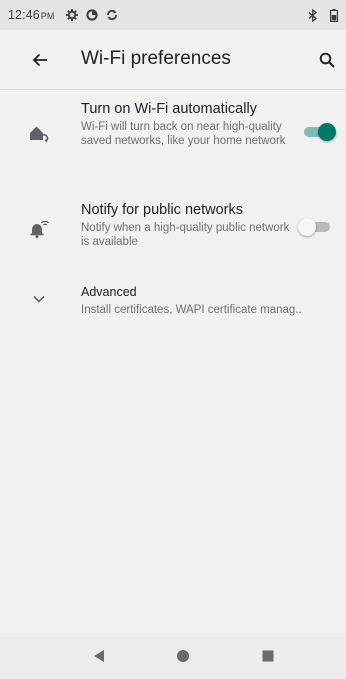 The width and height of the screenshot is (346, 679). I want to click on pref-title: Turn on Wi-Fi automatically, so click(169, 109).